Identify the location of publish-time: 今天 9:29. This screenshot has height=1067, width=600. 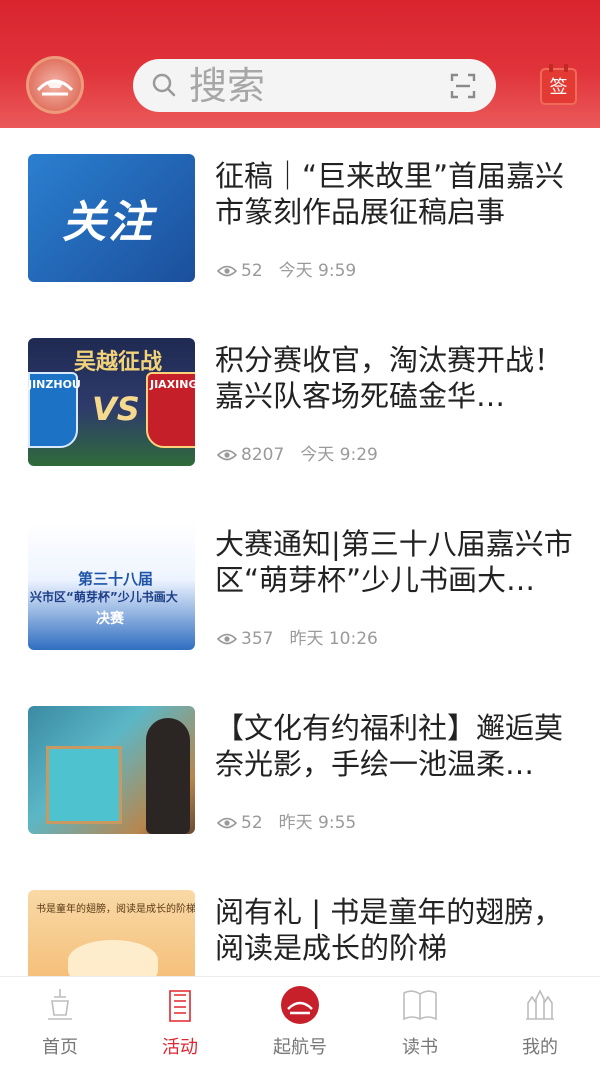
(339, 455).